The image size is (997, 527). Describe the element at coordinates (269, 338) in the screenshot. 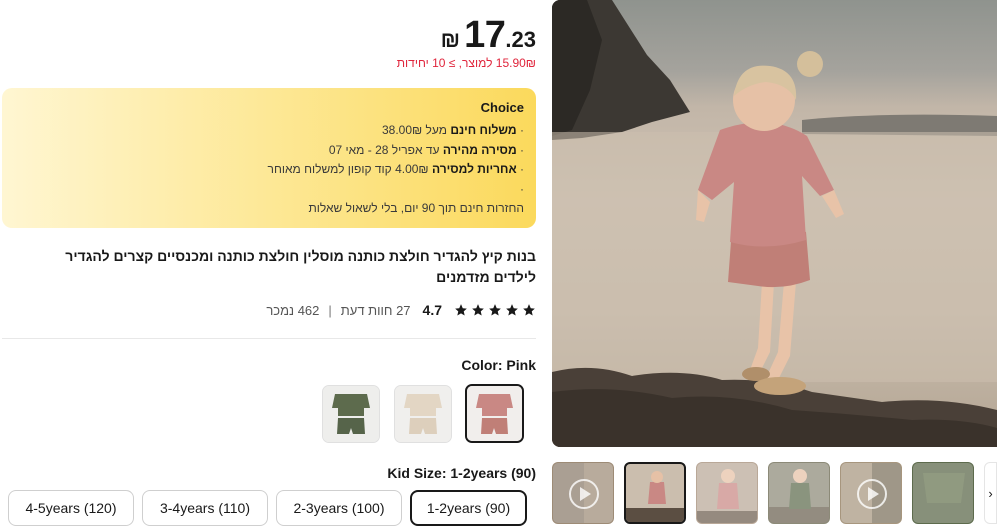

I see `divider` at that location.